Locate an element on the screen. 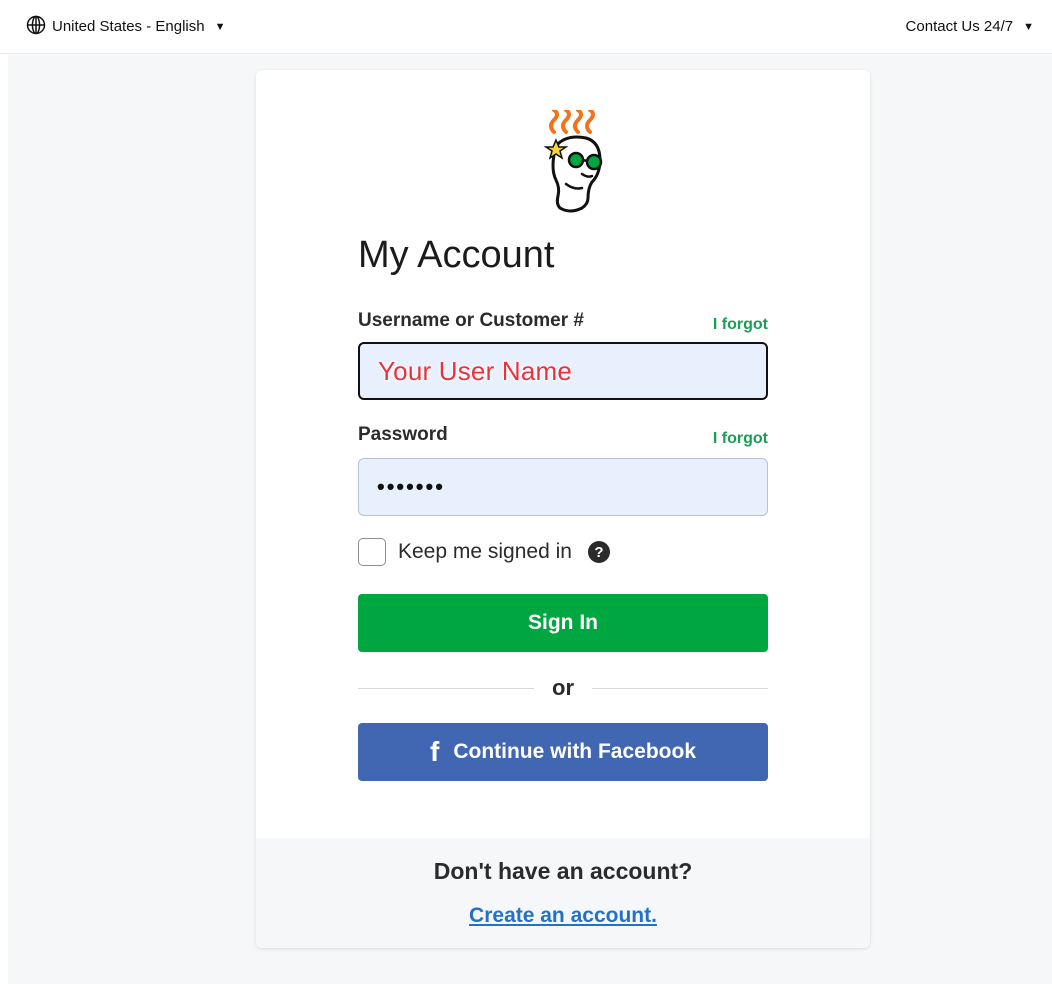 The image size is (1052, 984). contact-menu: Contact Us 24/7 ▼ is located at coordinates (970, 26).